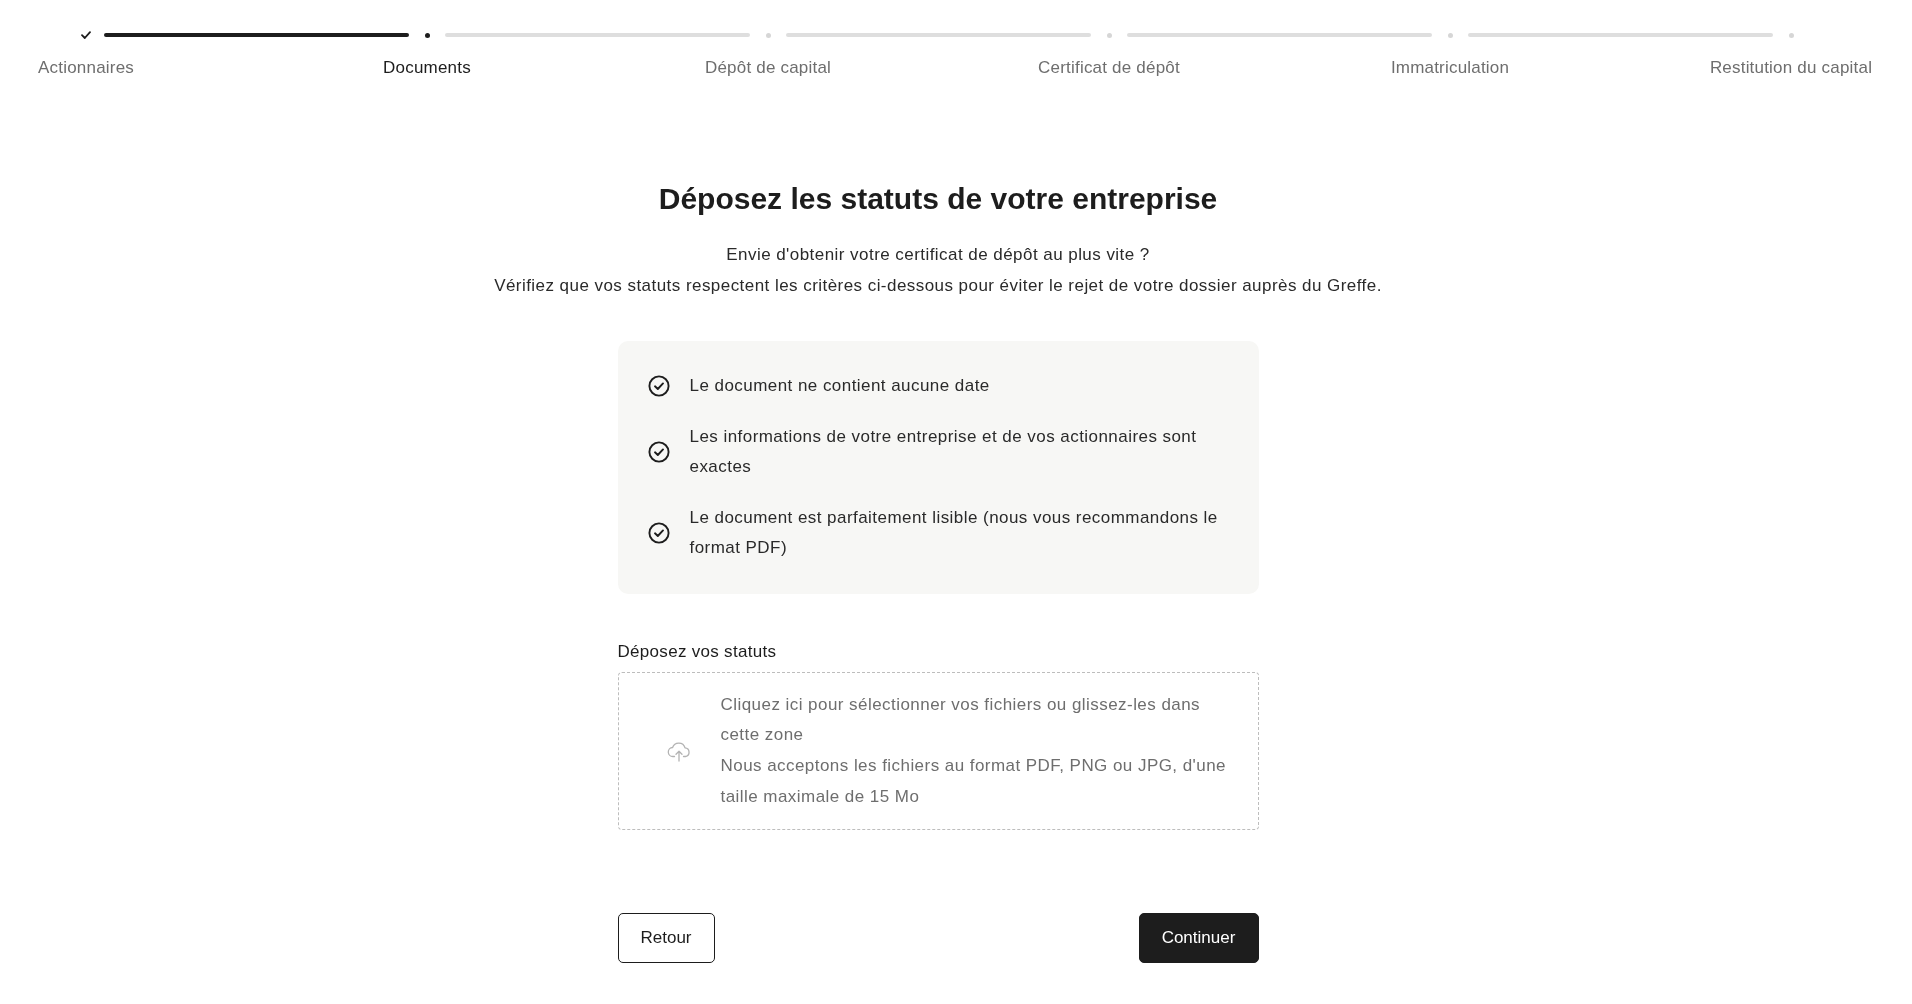 The width and height of the screenshot is (1912, 1004). I want to click on intro-text: Vérifiez que vos statuts respectent les critères ci-dessous pour éviter le rejet de votre dossier auprès du Greffe., so click(938, 286).